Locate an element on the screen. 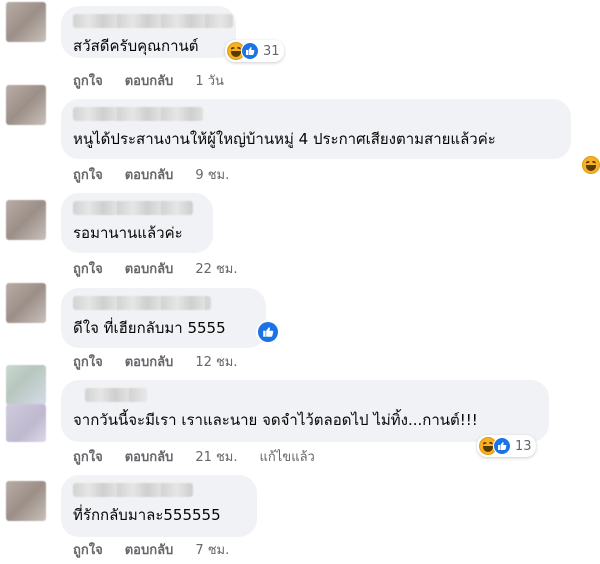  comment-actions: ถูกใจ ตอบกลับ 22 ชม. is located at coordinates (166, 270).